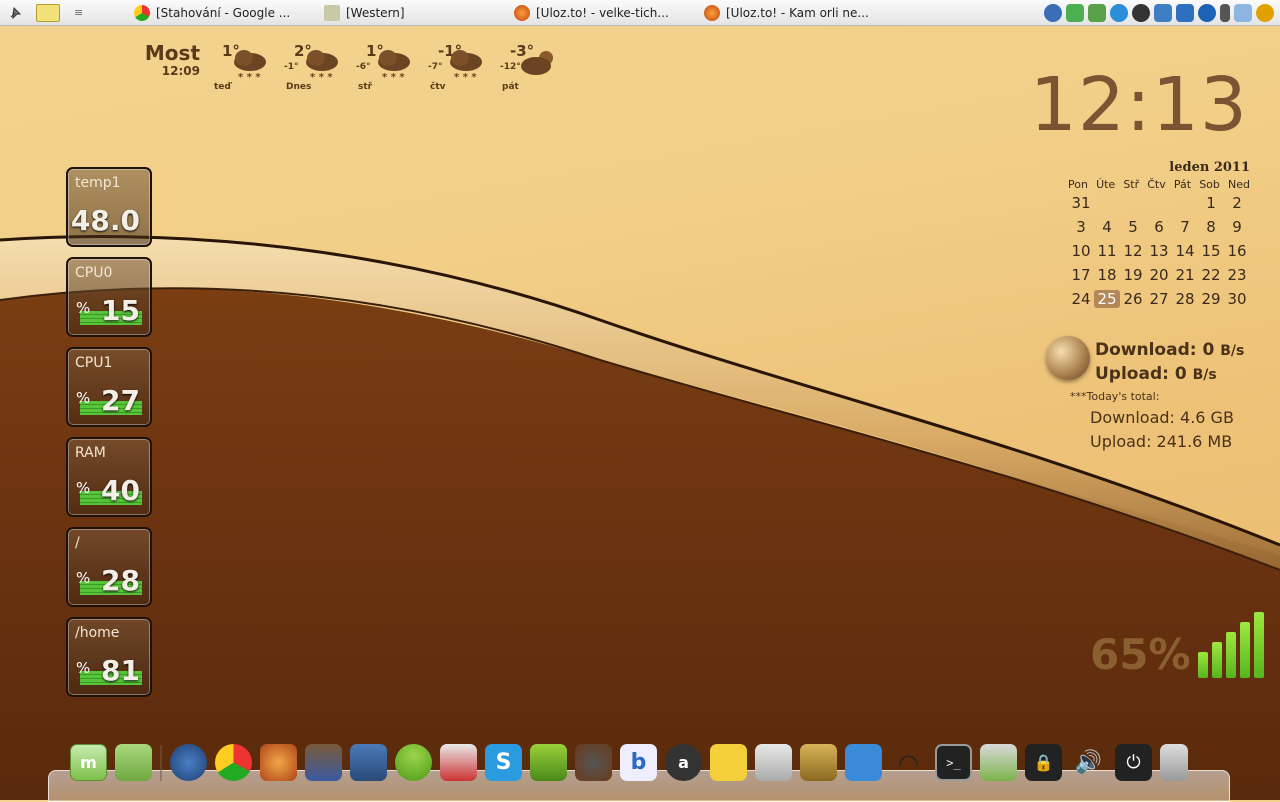  I want to click on contacts-icon, so click(323, 762).